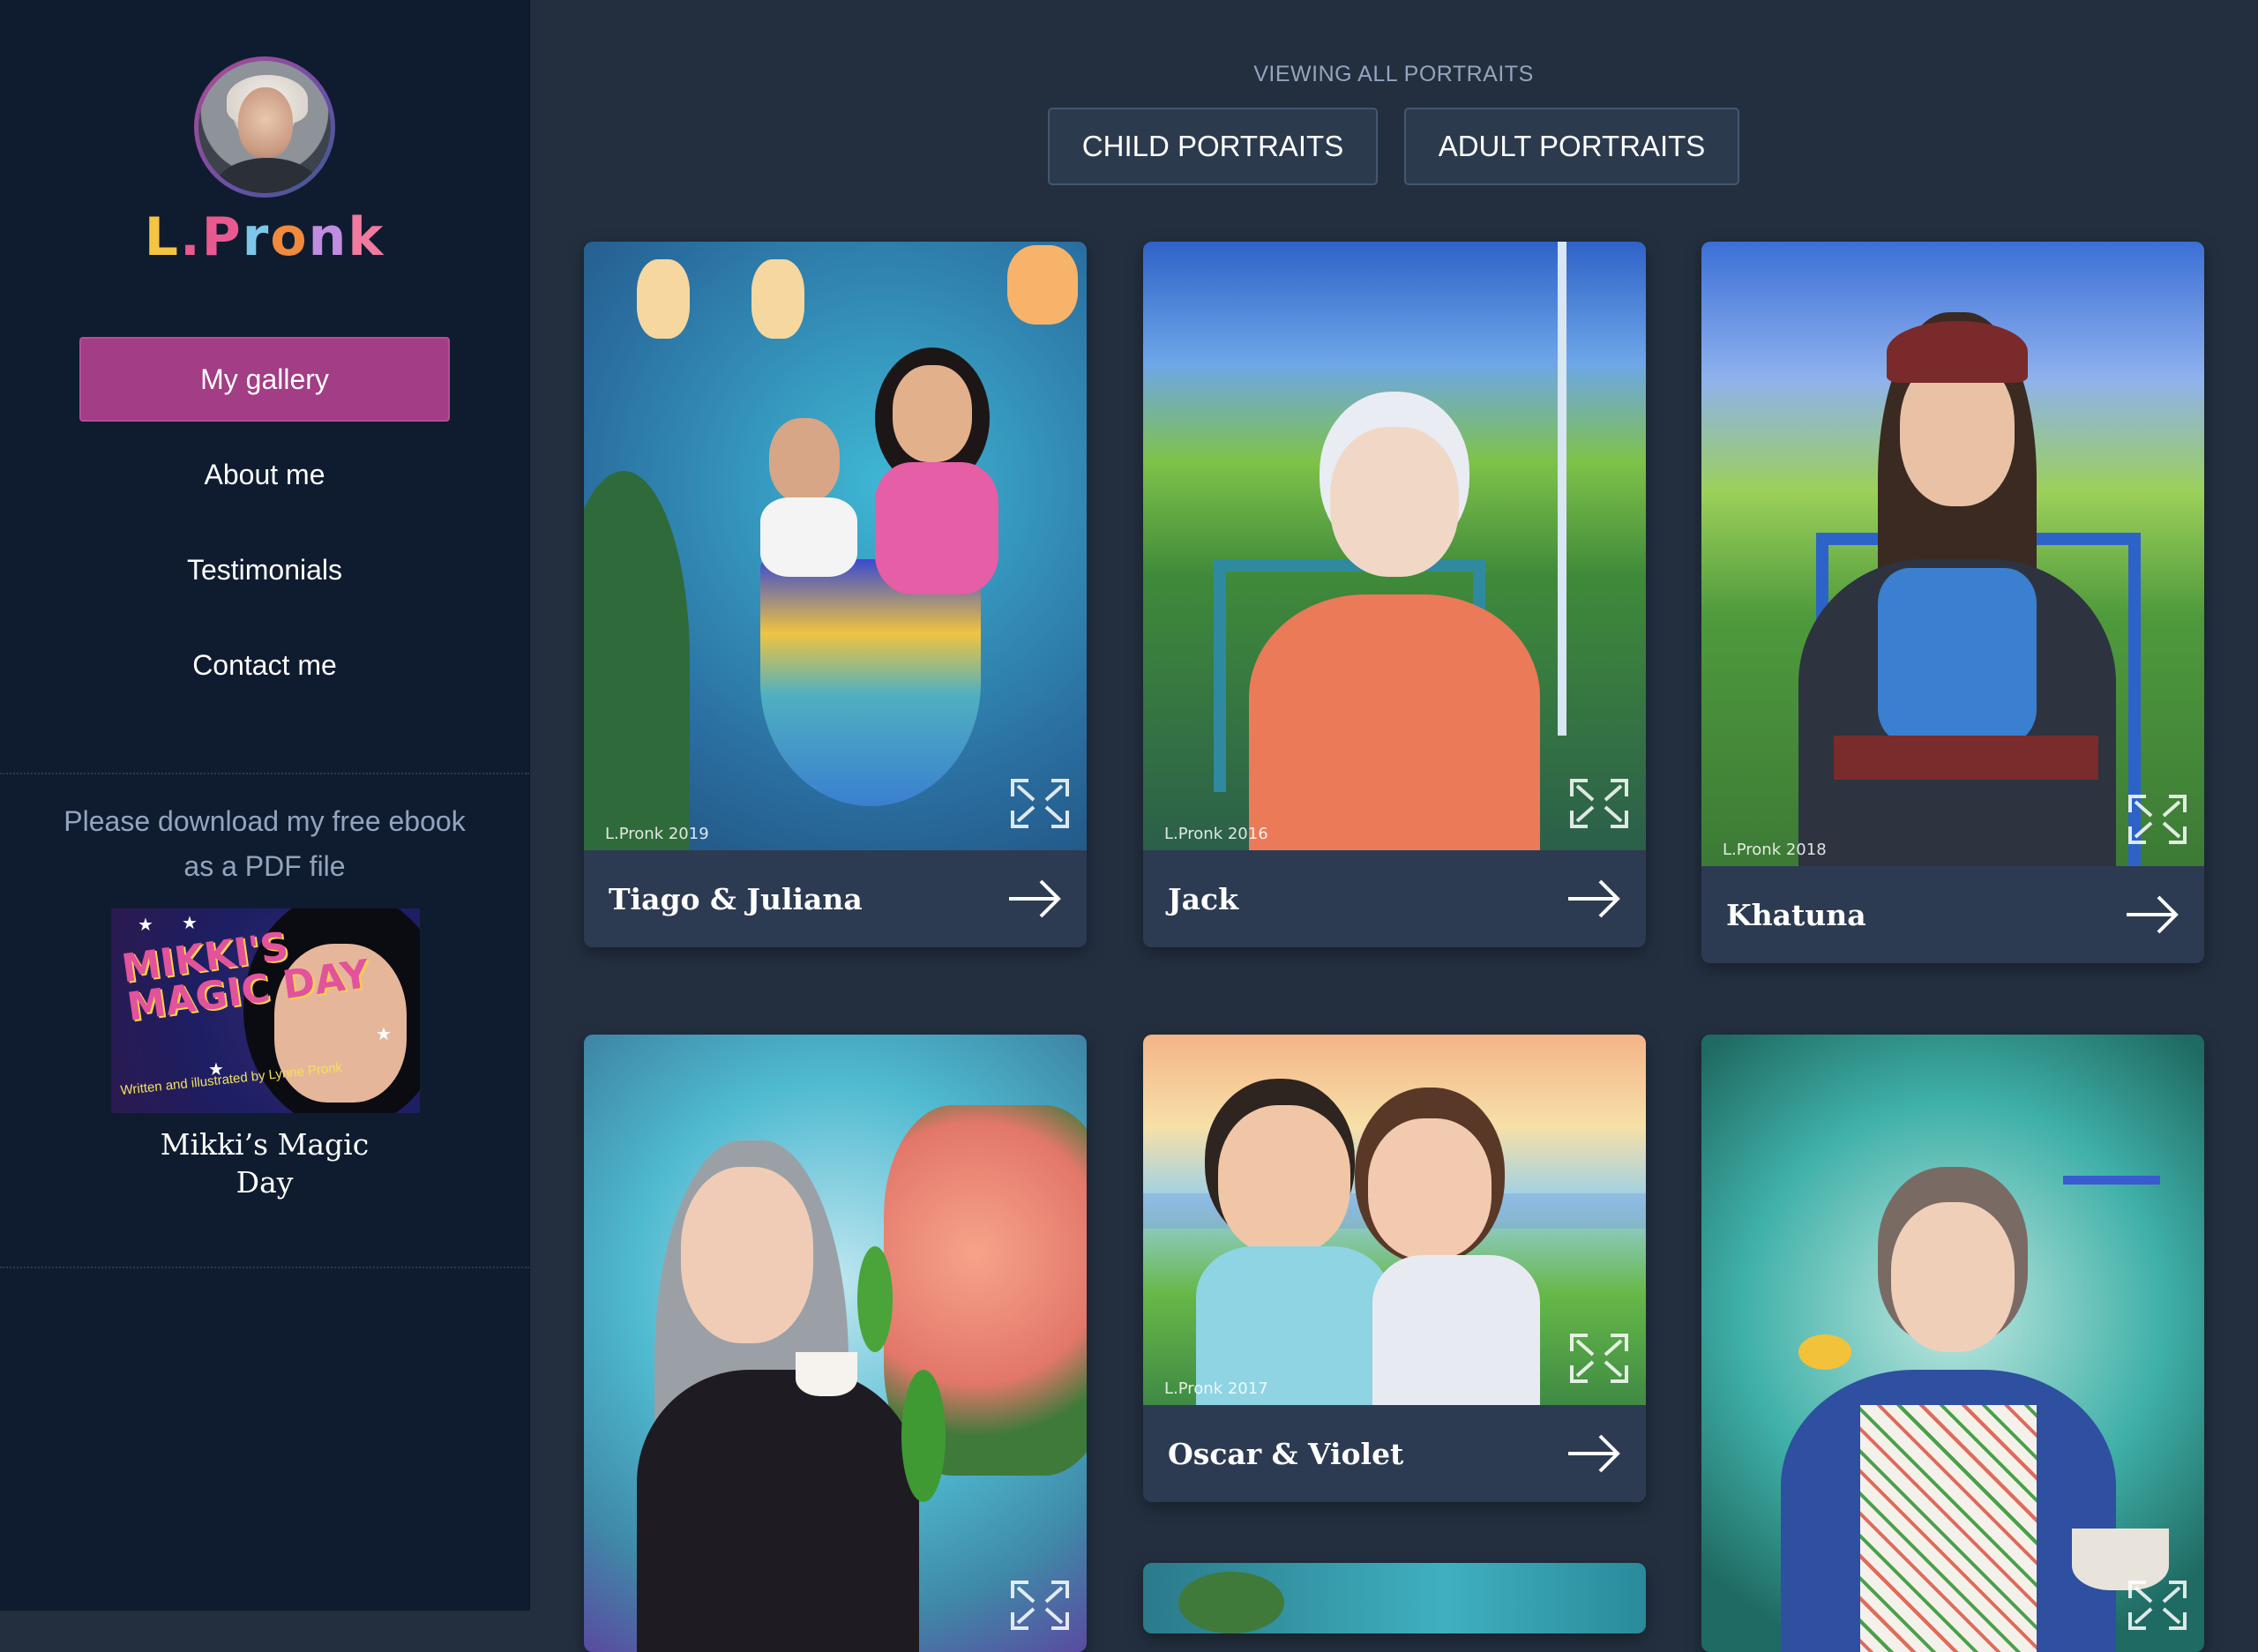 The height and width of the screenshot is (1652, 2258). I want to click on site-logo: L.Pronk, so click(265, 237).